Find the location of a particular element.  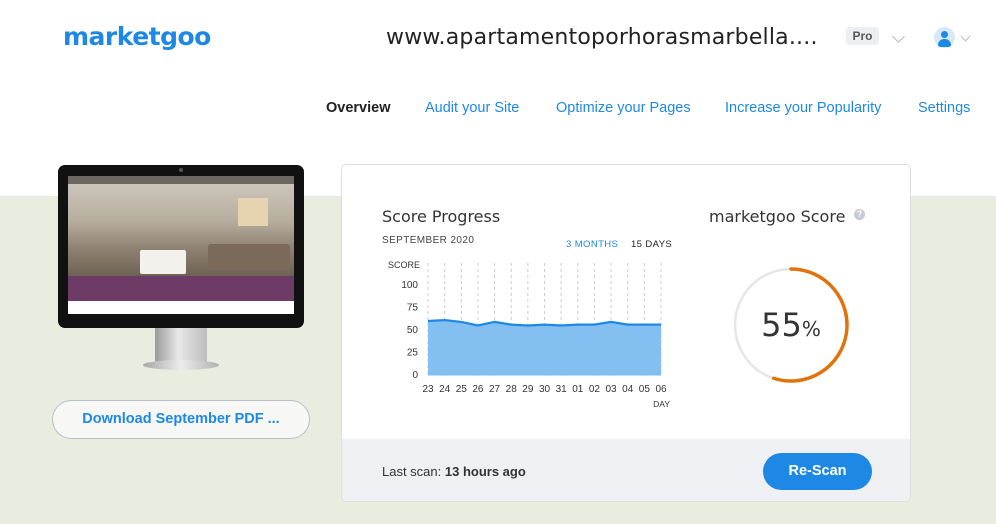

last-scan-label: Last scan: is located at coordinates (412, 471).